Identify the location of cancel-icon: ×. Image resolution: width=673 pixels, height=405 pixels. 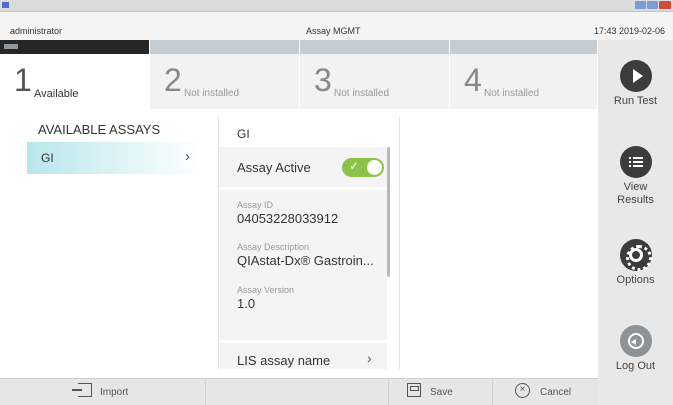
(522, 390).